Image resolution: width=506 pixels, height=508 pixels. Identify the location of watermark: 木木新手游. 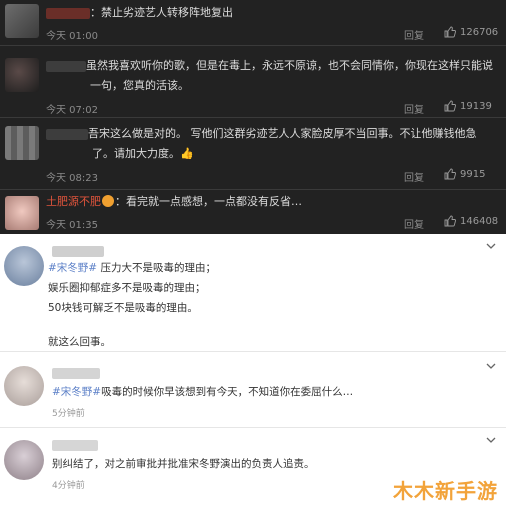
(445, 491).